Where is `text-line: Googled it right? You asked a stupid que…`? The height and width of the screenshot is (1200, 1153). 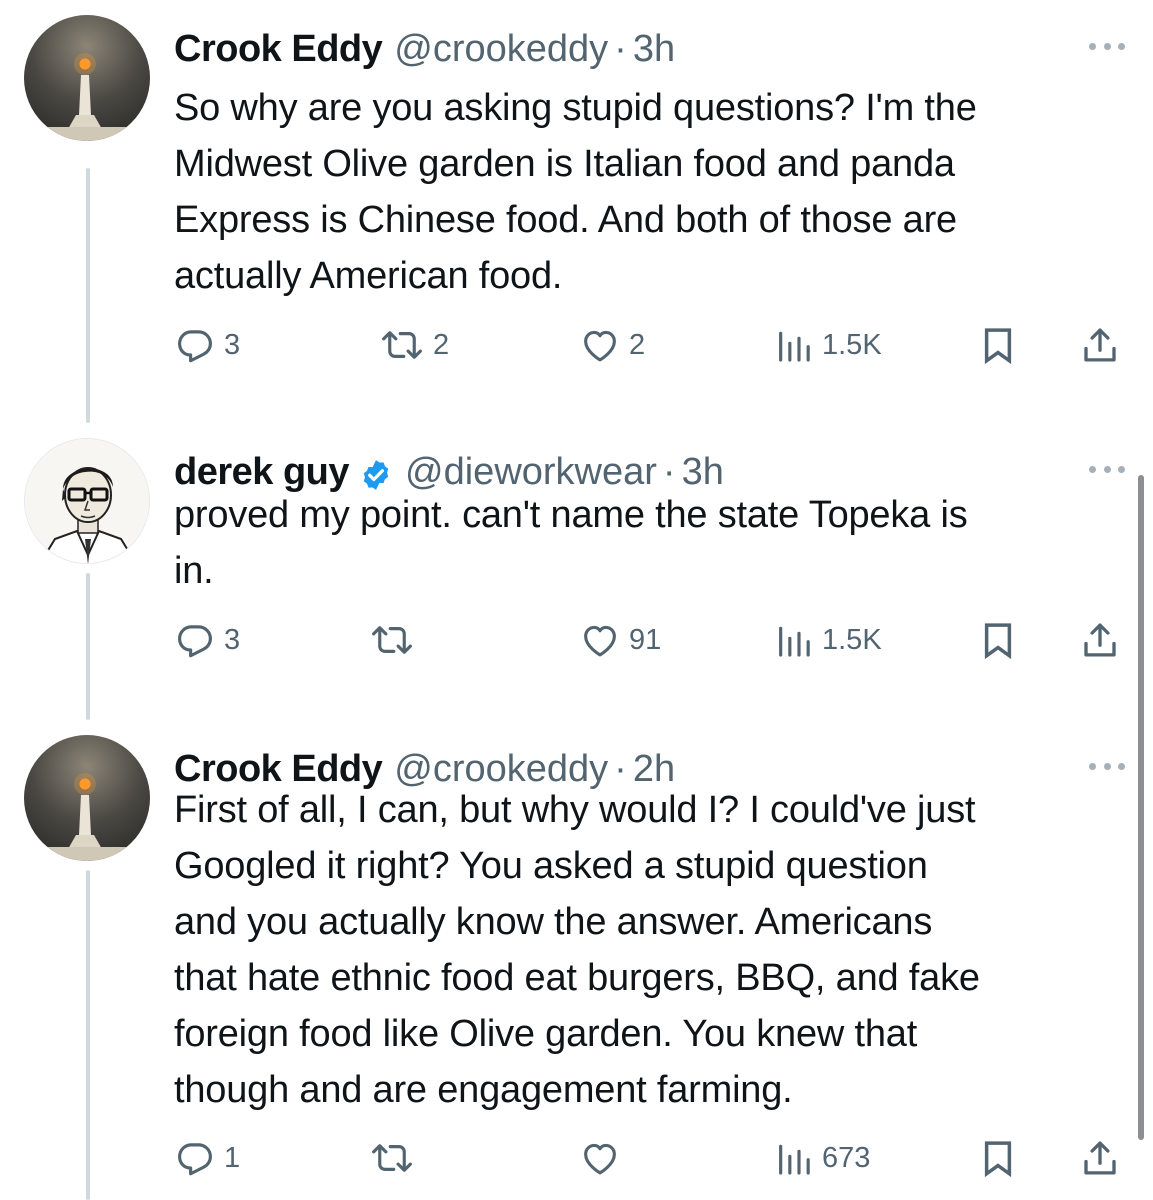 text-line: Googled it right? You asked a stupid que… is located at coordinates (551, 866).